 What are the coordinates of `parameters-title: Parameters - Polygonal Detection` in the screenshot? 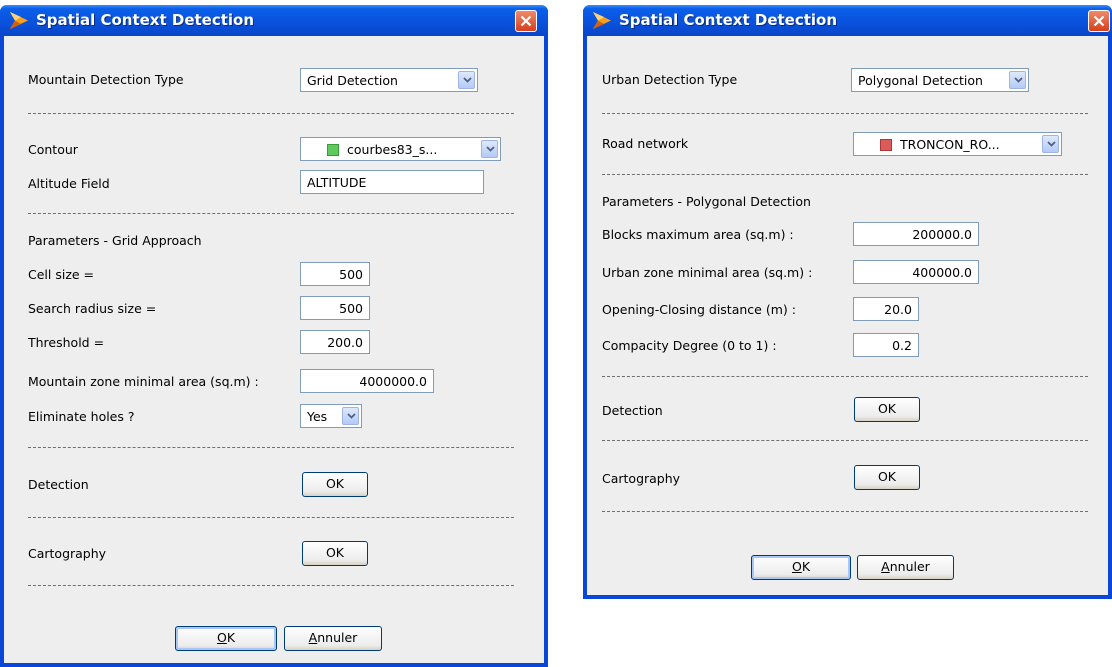 It's located at (706, 201).